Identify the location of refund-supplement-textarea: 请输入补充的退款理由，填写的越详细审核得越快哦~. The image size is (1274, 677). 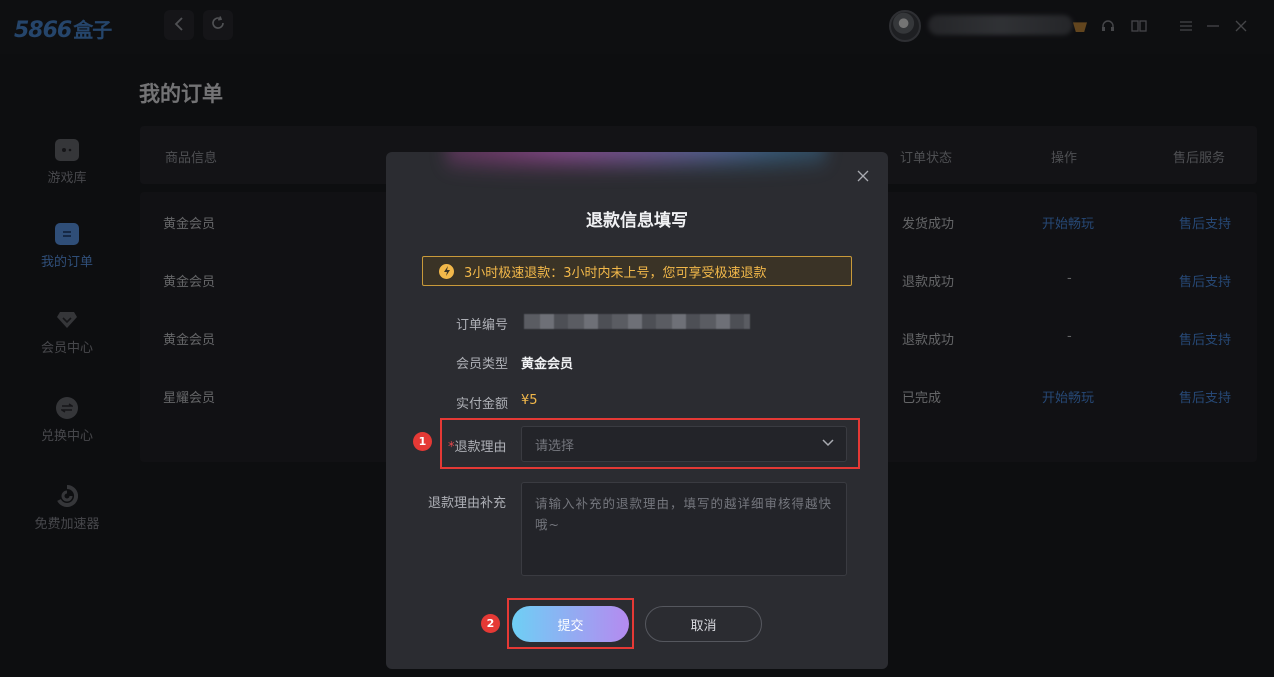
(684, 529).